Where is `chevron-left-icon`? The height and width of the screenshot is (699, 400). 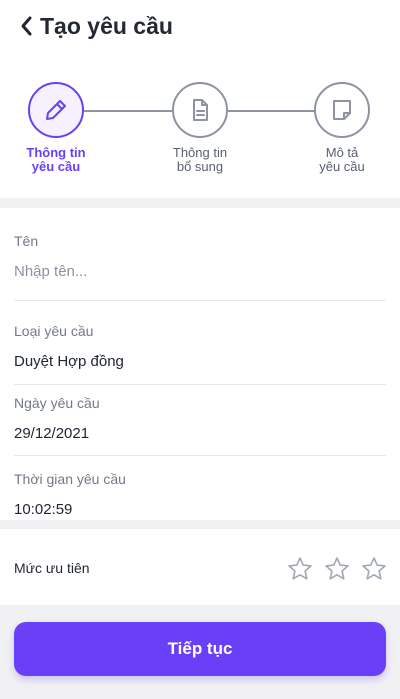 chevron-left-icon is located at coordinates (26, 26).